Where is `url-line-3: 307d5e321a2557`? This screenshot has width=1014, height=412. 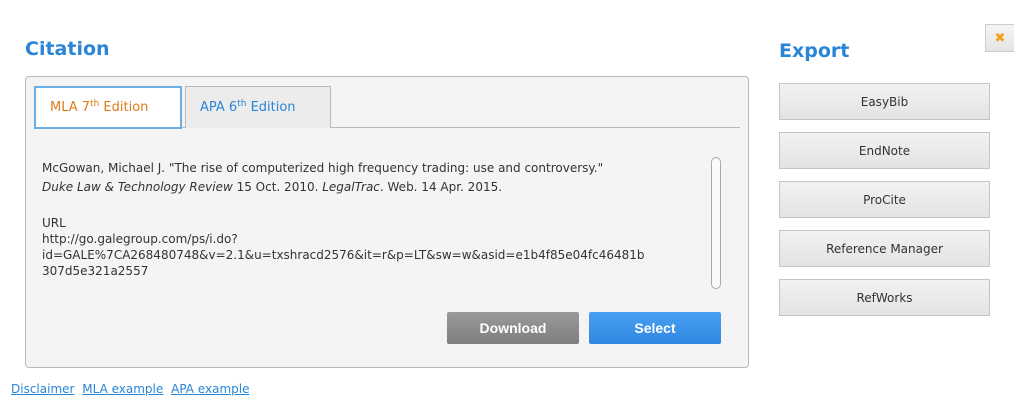
url-line-3: 307d5e321a2557 is located at coordinates (95, 271).